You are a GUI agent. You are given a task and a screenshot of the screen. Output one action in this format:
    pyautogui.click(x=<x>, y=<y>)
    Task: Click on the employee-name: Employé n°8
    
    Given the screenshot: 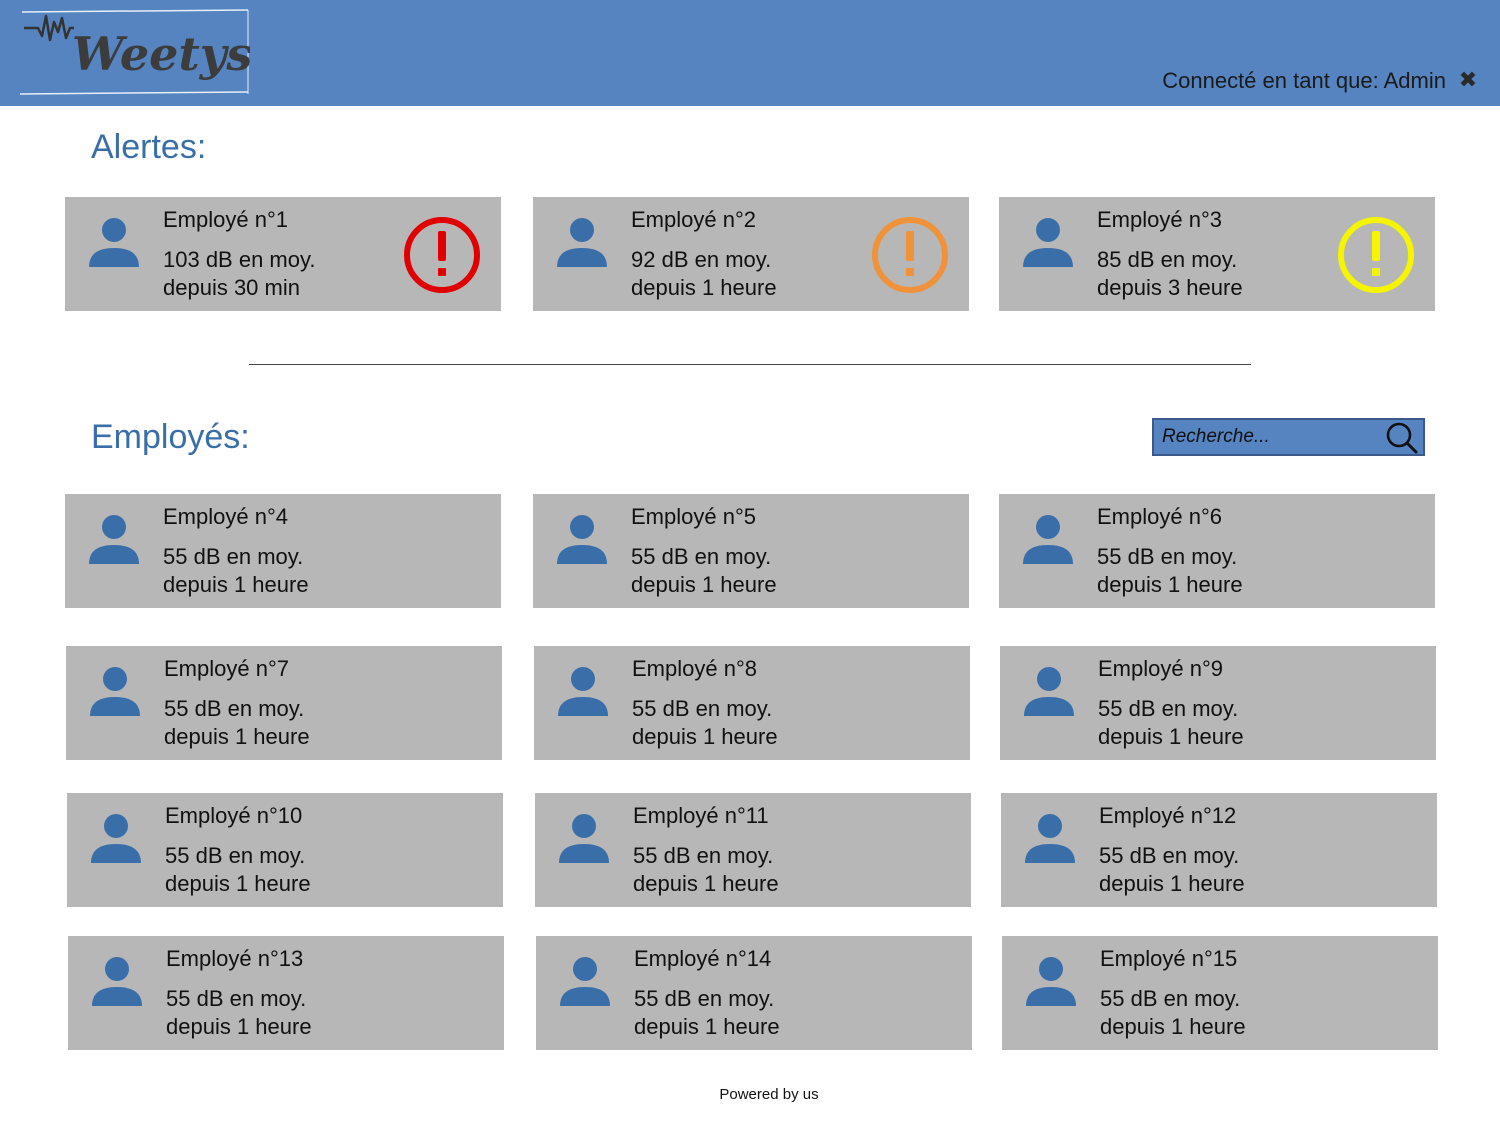 What is the action you would take?
    pyautogui.click(x=694, y=668)
    